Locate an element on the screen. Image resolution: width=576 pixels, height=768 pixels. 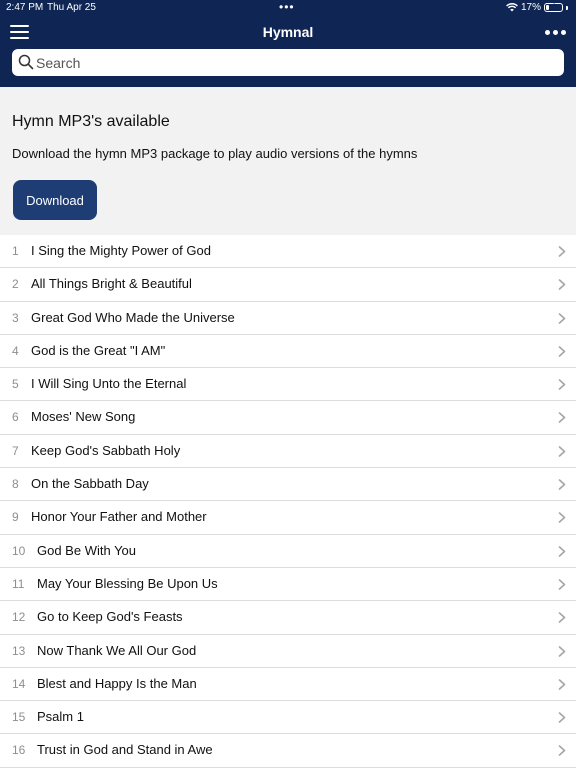
hymn-list-item: 4 God is the Great "I AM" is located at coordinates (288, 352).